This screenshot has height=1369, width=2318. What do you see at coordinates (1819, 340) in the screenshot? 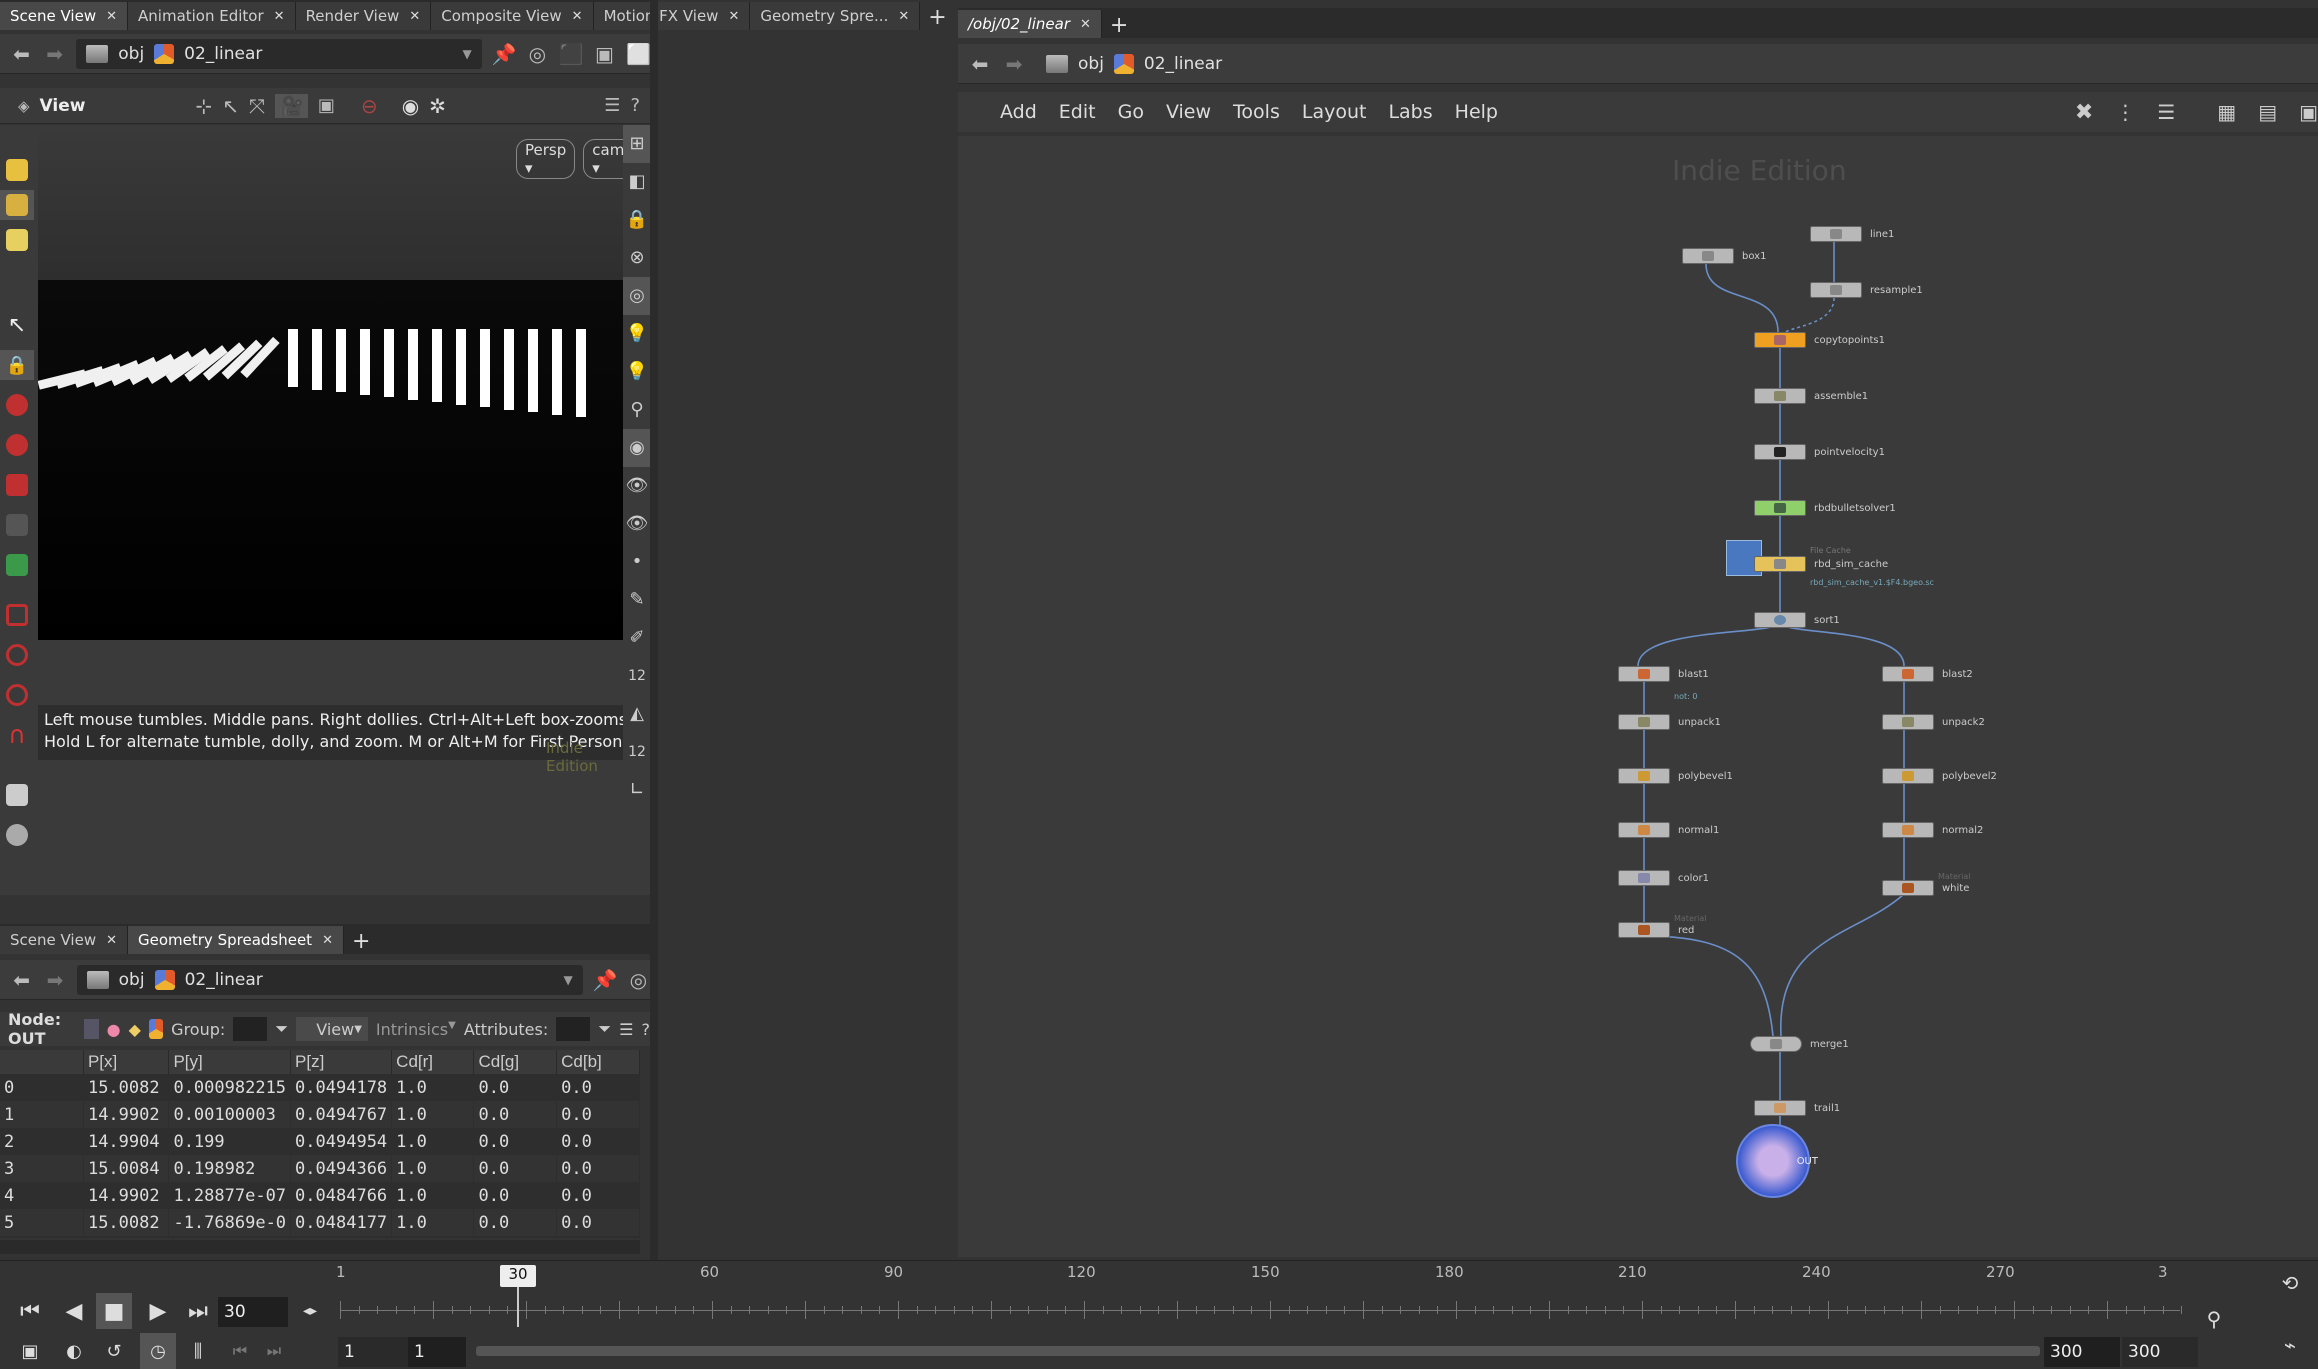
I see `node-copytopoints1: copytopoints1` at bounding box center [1819, 340].